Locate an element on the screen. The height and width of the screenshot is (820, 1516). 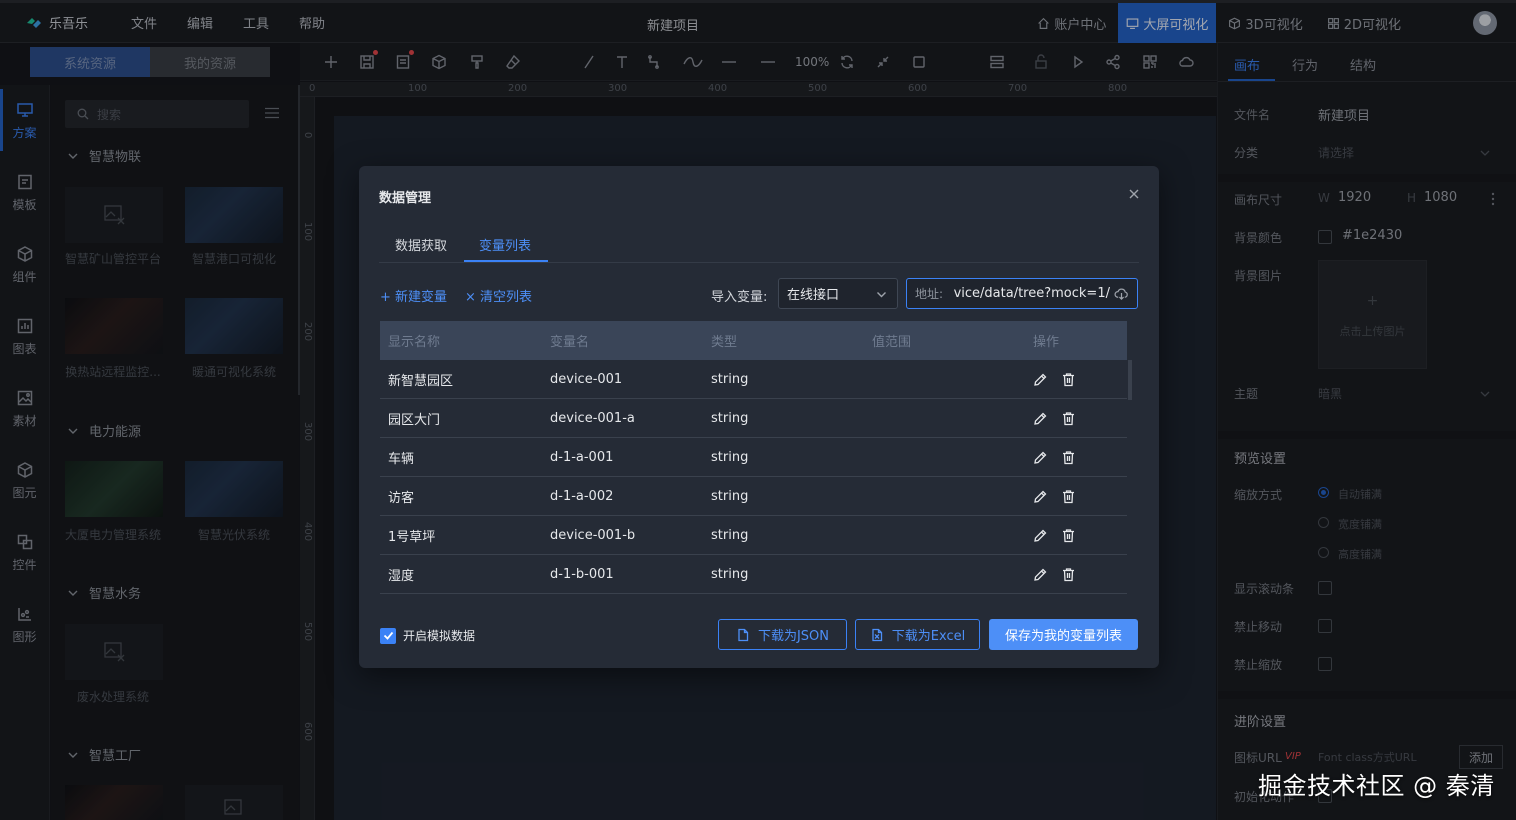
table-row: 车辆 d-1-a-001 string is located at coordinates (753, 457).